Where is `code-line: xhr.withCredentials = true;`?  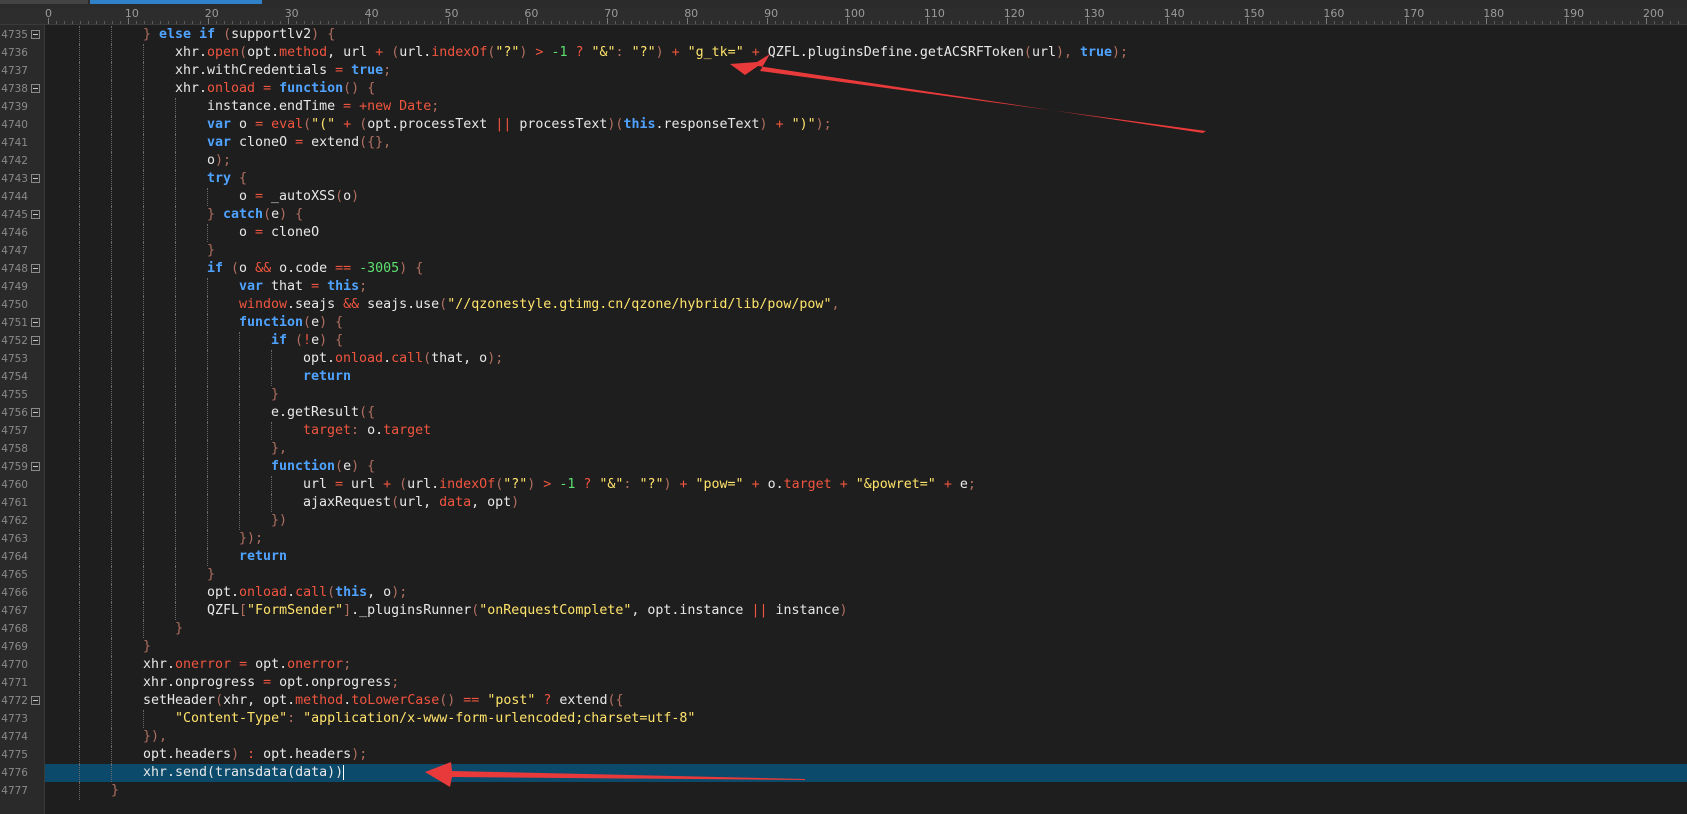 code-line: xhr.withCredentials = true; is located at coordinates (866, 71).